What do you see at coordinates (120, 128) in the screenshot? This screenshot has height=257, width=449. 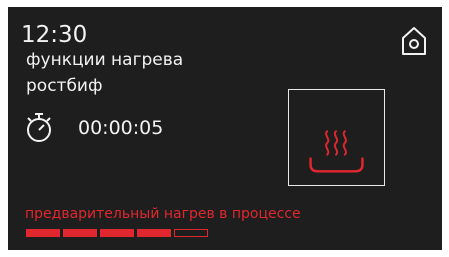 I see `timer-value: 00:00:05` at bounding box center [120, 128].